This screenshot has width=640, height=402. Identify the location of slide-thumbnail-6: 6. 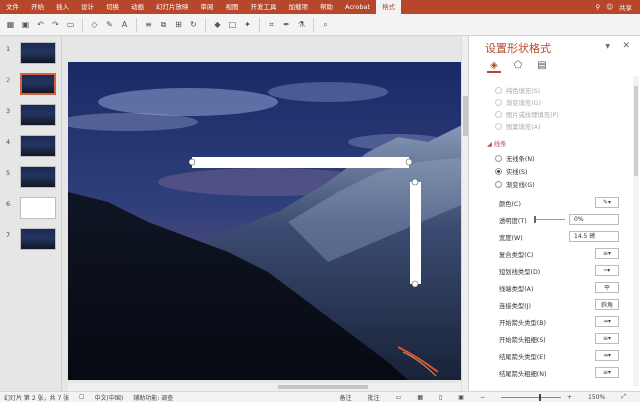
(31, 209).